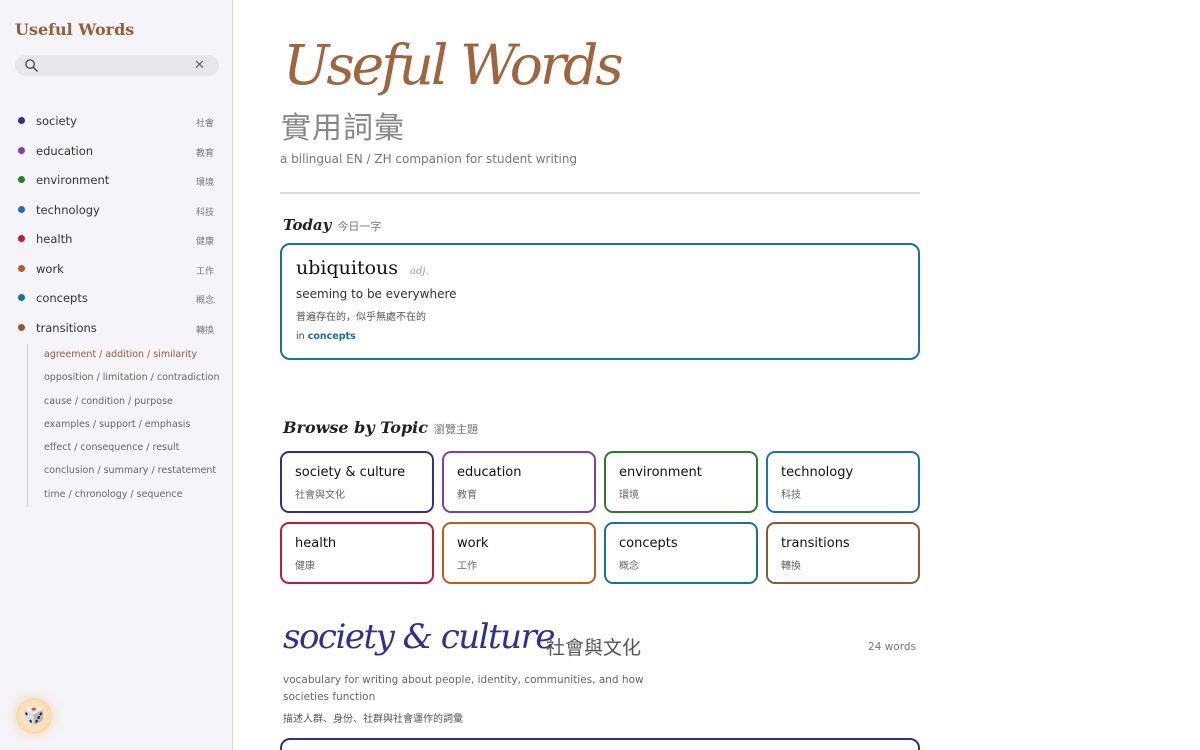 Image resolution: width=1200 pixels, height=750 pixels. What do you see at coordinates (204, 183) in the screenshot?
I see `sidebar-item-label-zh: 環境` at bounding box center [204, 183].